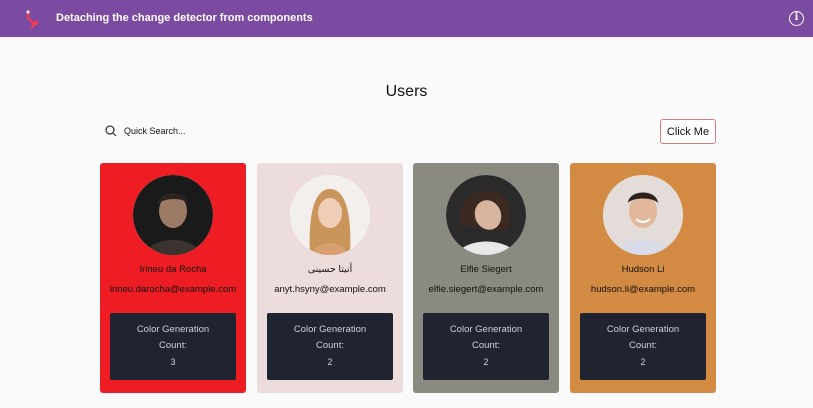 This screenshot has height=408, width=813. I want to click on user-email: irineu.darocha@example.com, so click(173, 289).